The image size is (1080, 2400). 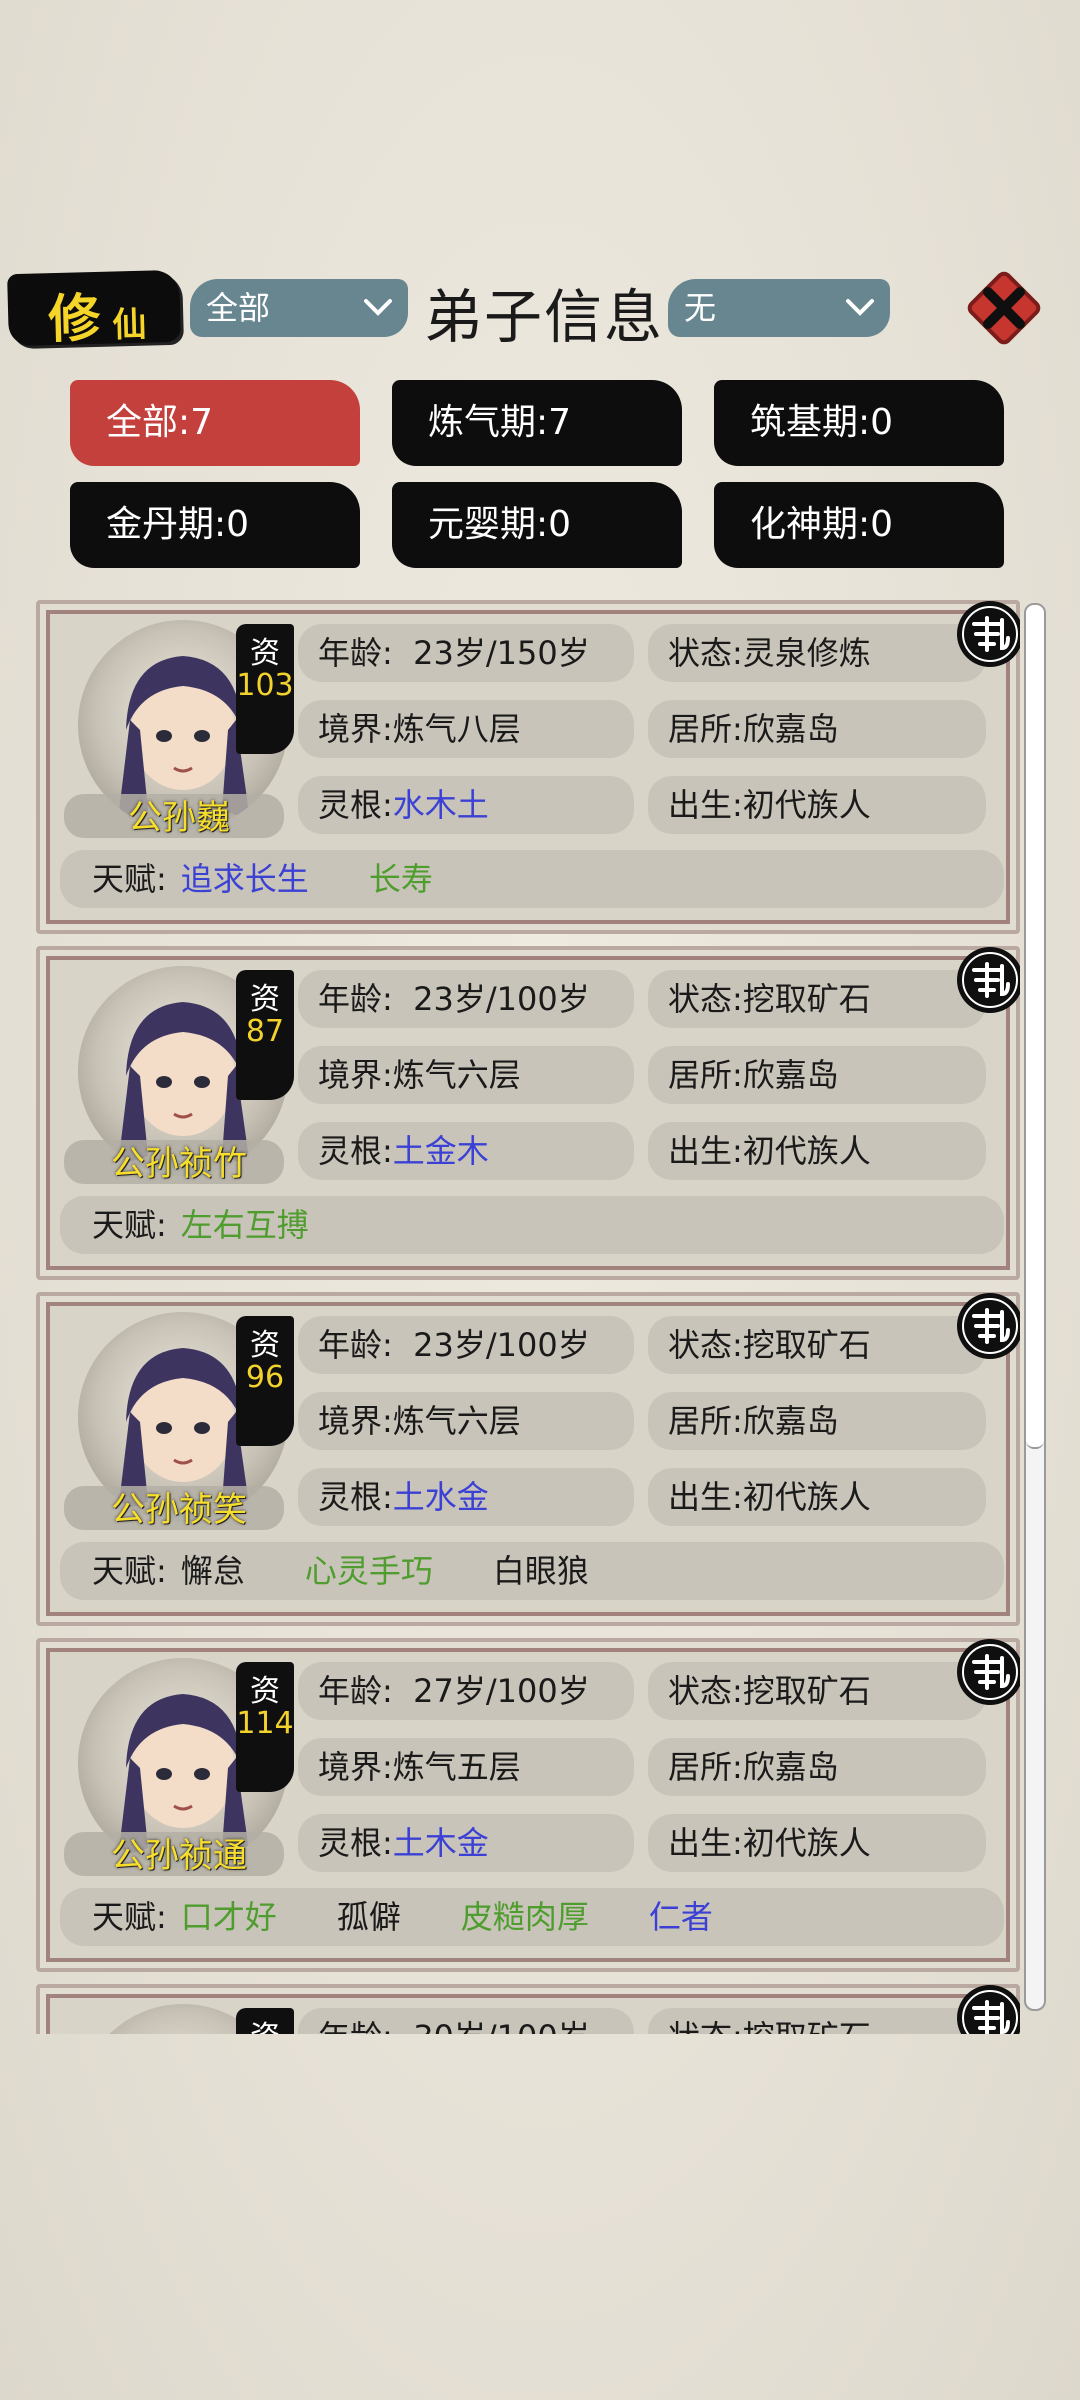 What do you see at coordinates (179, 1856) in the screenshot?
I see `disciple-name: 公孙祯通` at bounding box center [179, 1856].